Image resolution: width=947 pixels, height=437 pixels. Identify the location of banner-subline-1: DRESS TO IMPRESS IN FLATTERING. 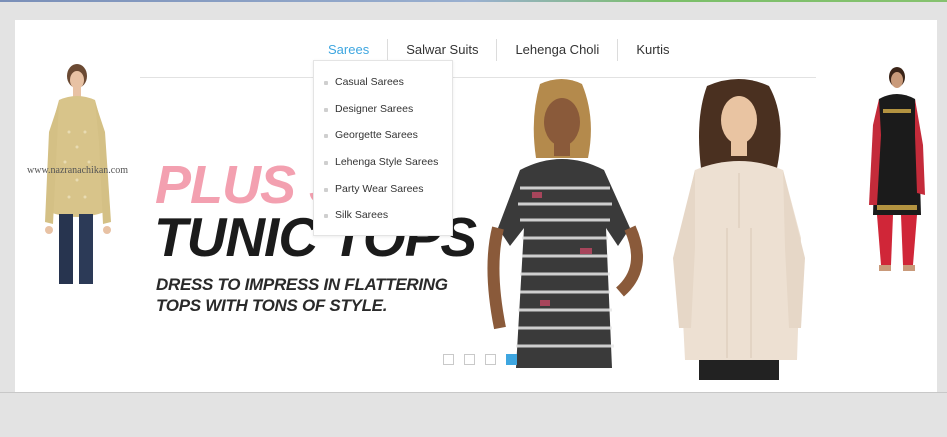
(302, 284).